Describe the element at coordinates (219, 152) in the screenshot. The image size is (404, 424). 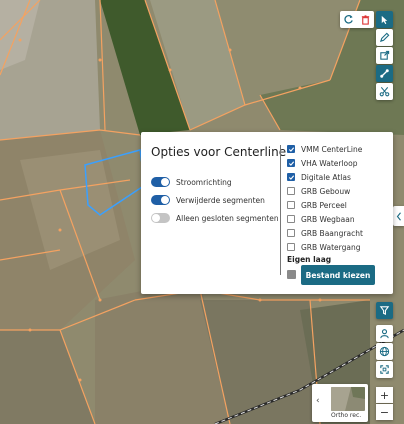
I see `panel-title: Opties voor Centerline` at that location.